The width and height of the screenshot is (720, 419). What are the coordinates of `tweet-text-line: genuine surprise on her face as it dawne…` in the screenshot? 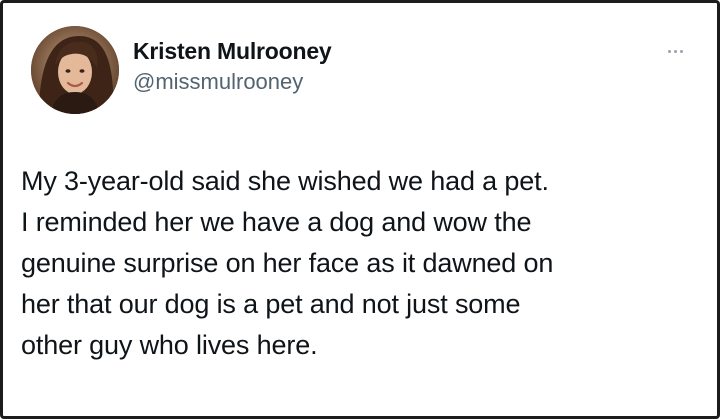 It's located at (287, 263).